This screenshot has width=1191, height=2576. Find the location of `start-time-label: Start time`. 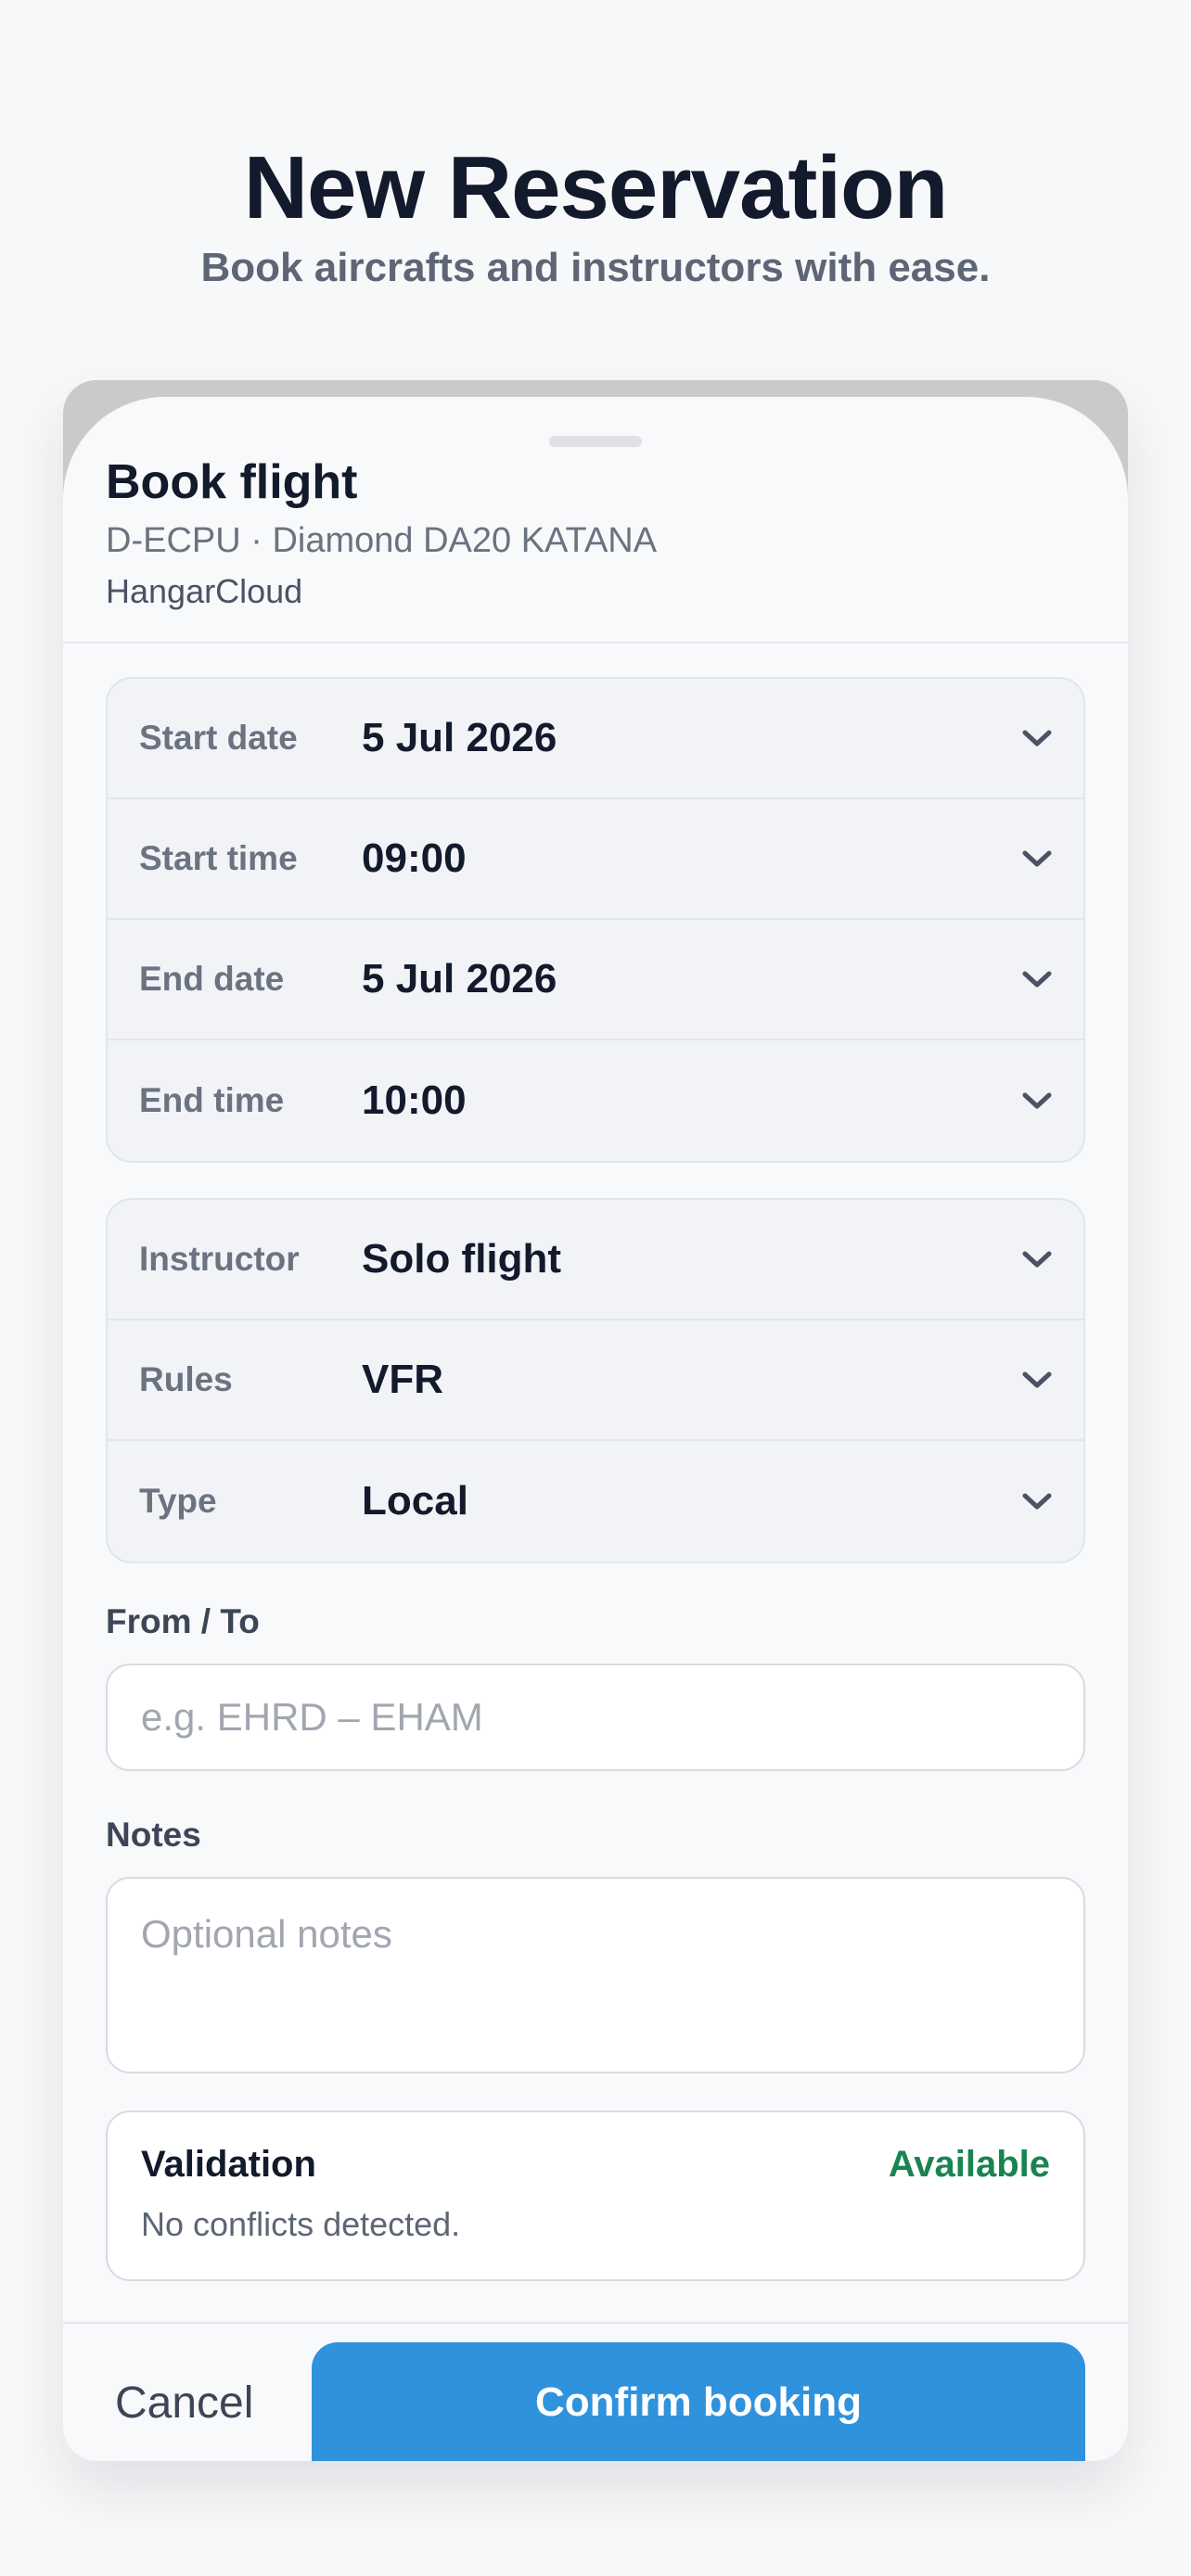

start-time-label: Start time is located at coordinates (218, 858).